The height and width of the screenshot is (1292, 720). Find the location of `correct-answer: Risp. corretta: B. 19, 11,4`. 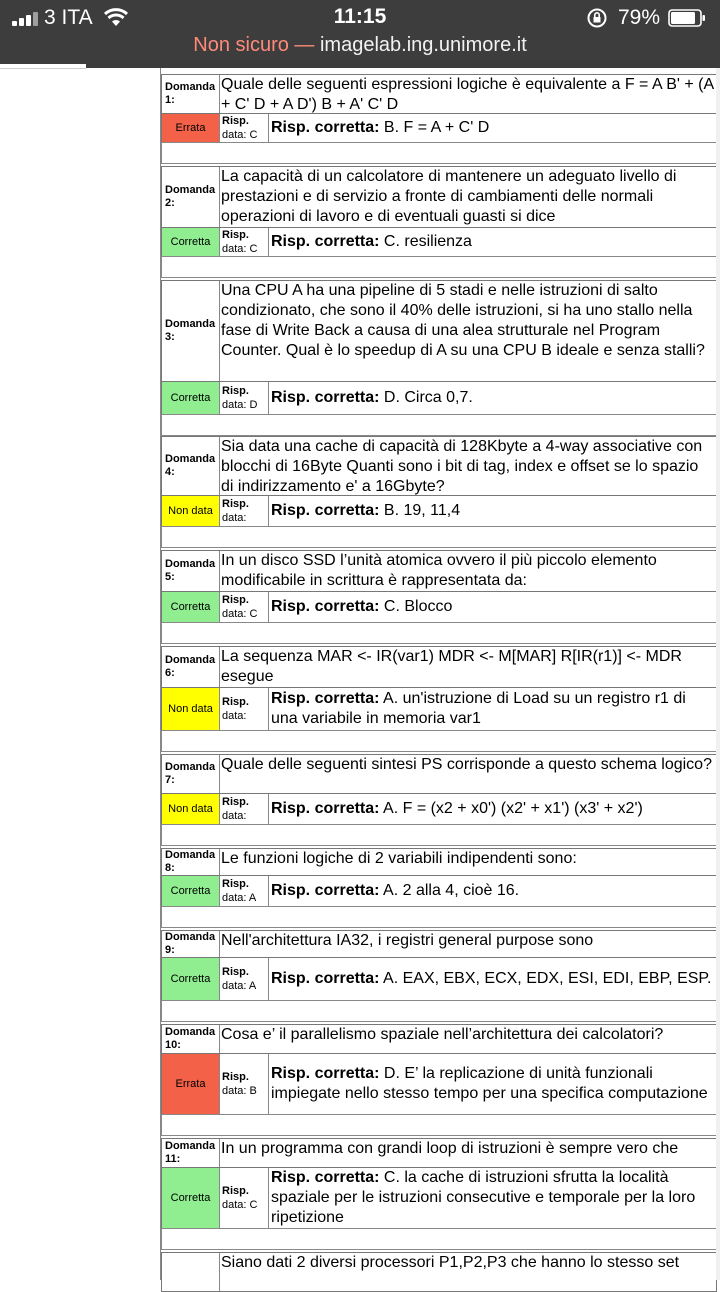

correct-answer: Risp. corretta: B. 19, 11,4 is located at coordinates (492, 511).